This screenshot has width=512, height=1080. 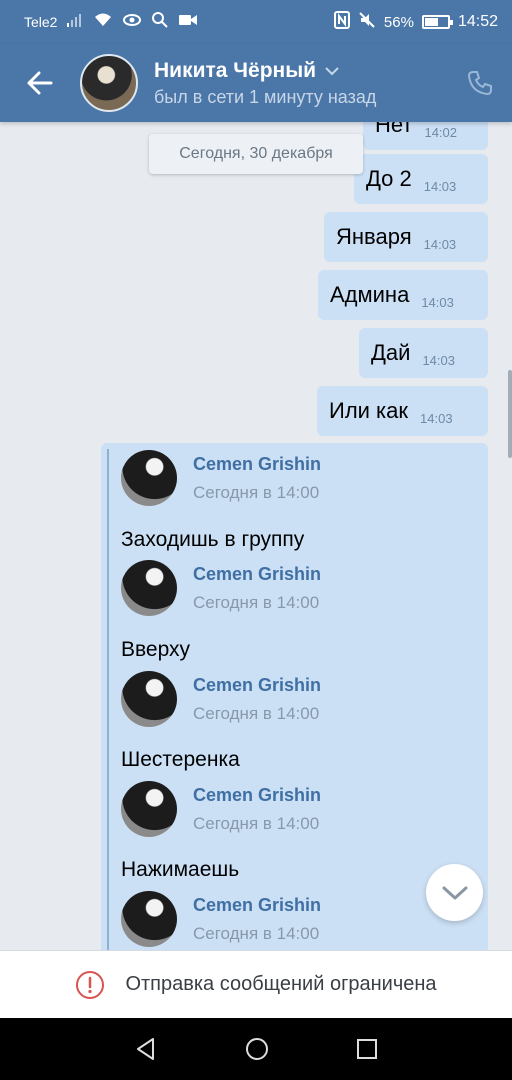 What do you see at coordinates (369, 410) in the screenshot?
I see `message-text: Или как` at bounding box center [369, 410].